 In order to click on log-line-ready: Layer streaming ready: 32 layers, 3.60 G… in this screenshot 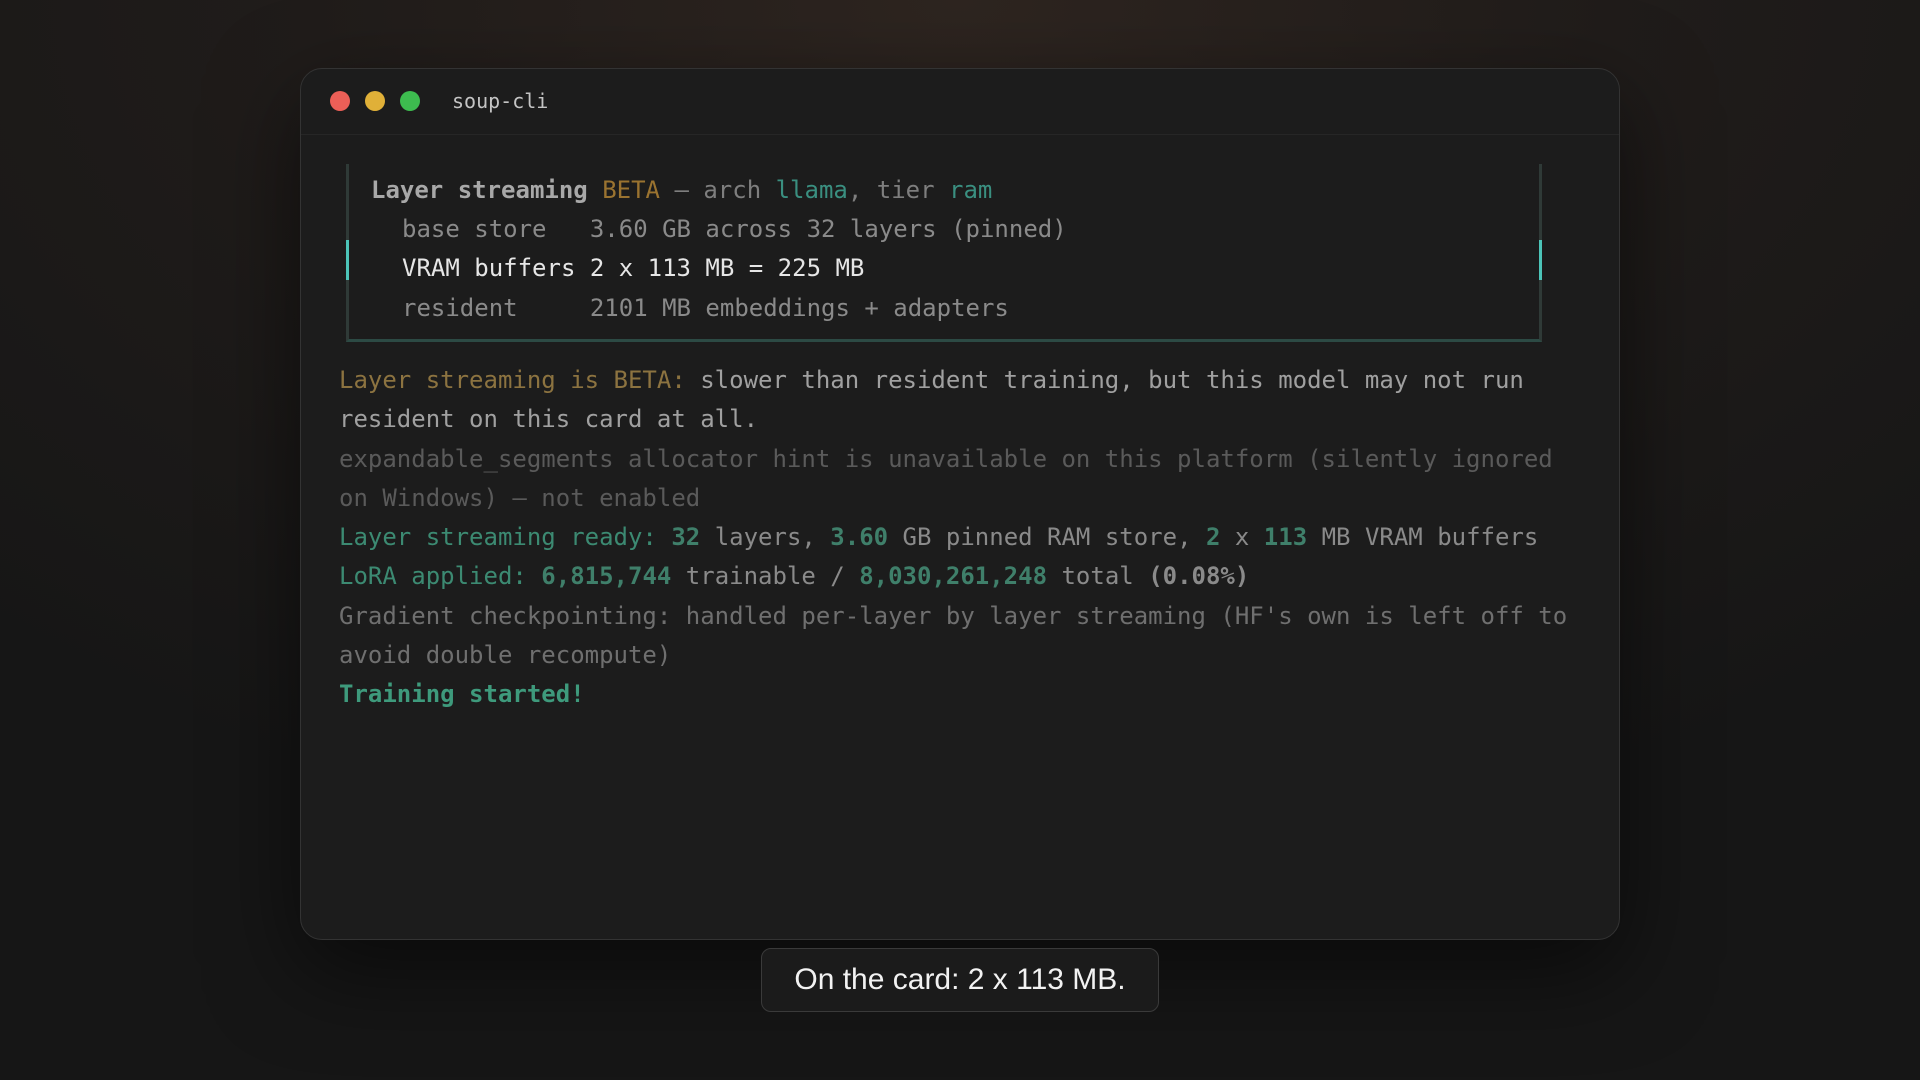, I will do `click(939, 537)`.